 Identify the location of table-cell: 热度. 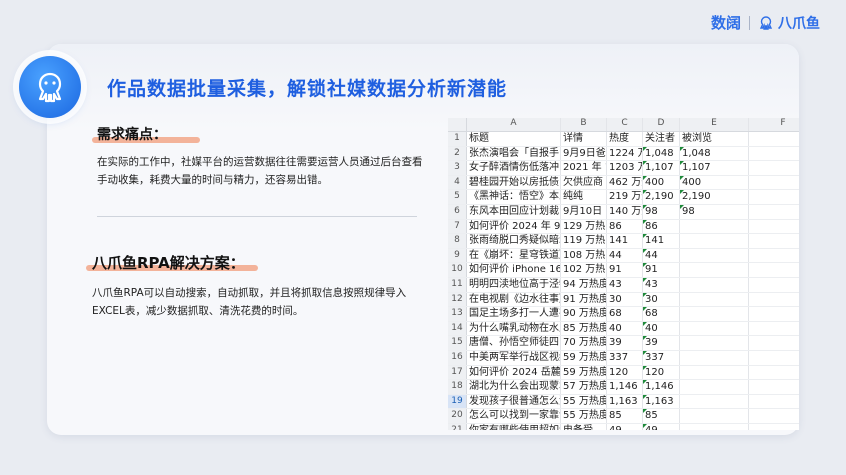
(625, 139).